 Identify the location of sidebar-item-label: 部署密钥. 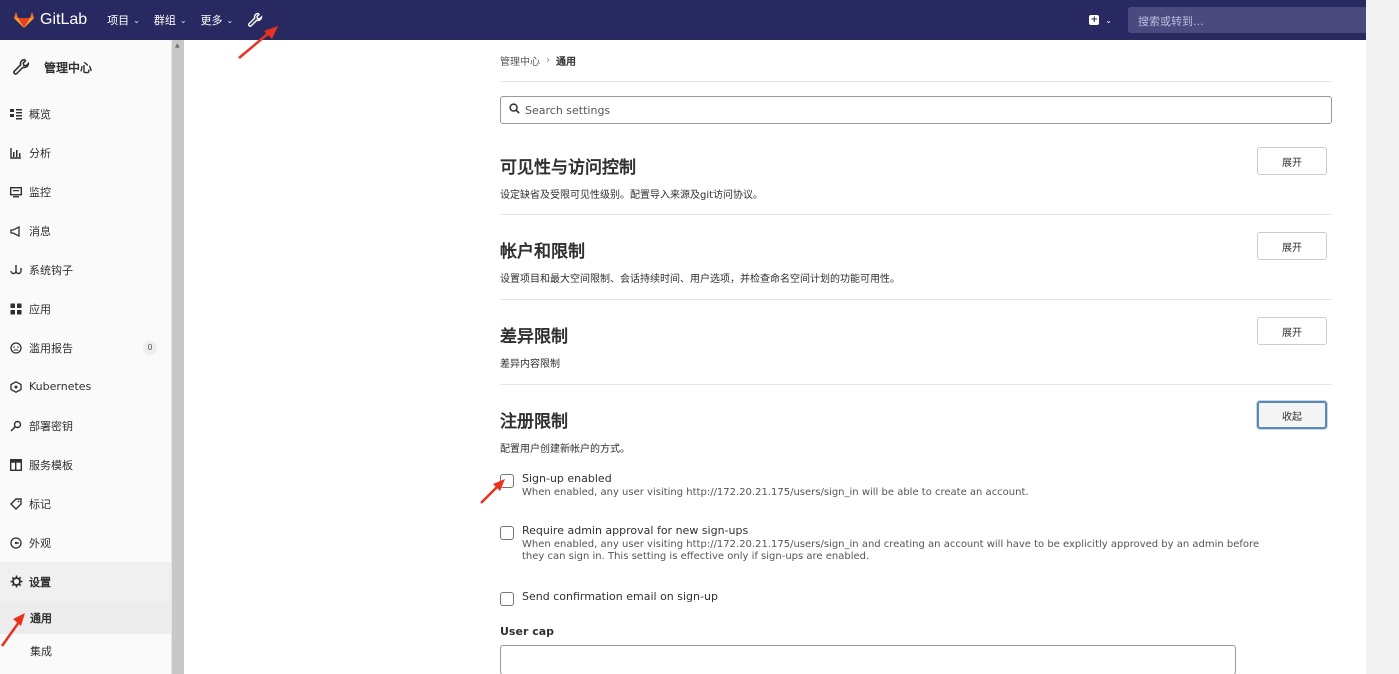
(51, 426).